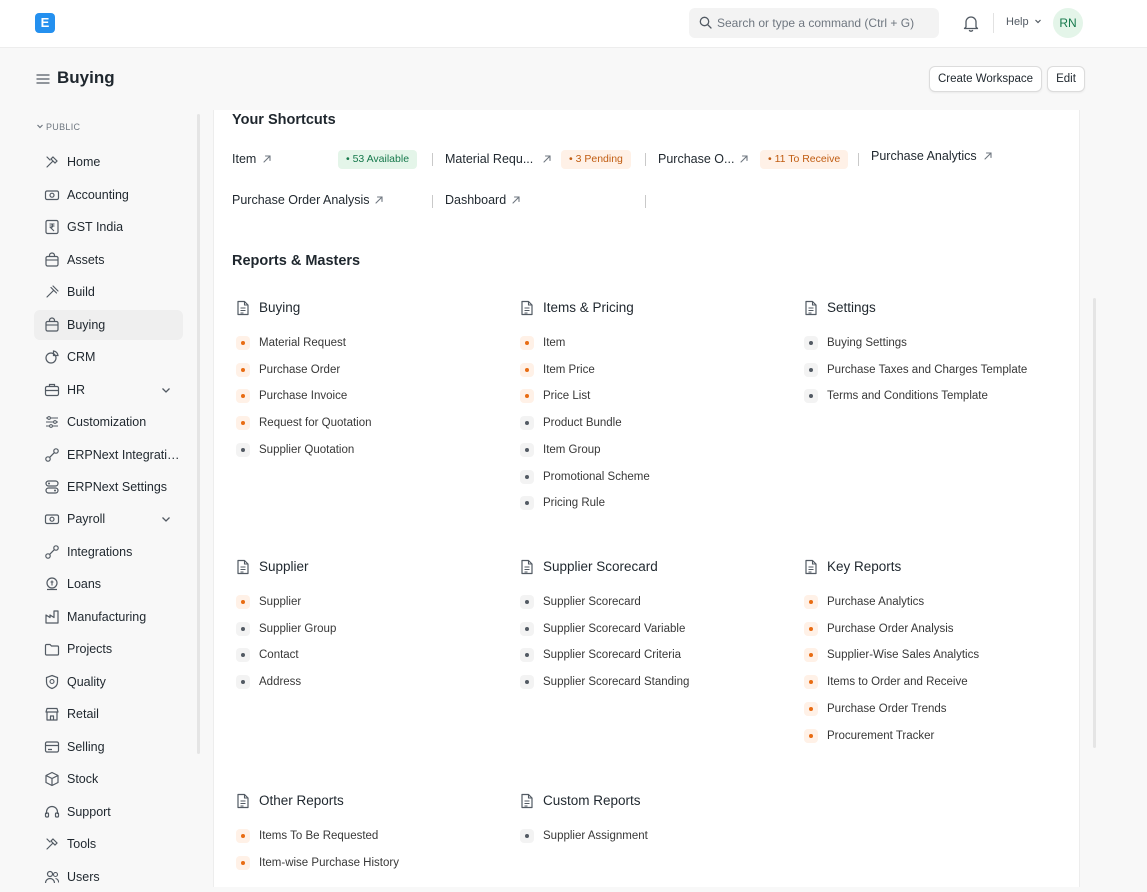  I want to click on report-link: Items To Be Requested, so click(318, 836).